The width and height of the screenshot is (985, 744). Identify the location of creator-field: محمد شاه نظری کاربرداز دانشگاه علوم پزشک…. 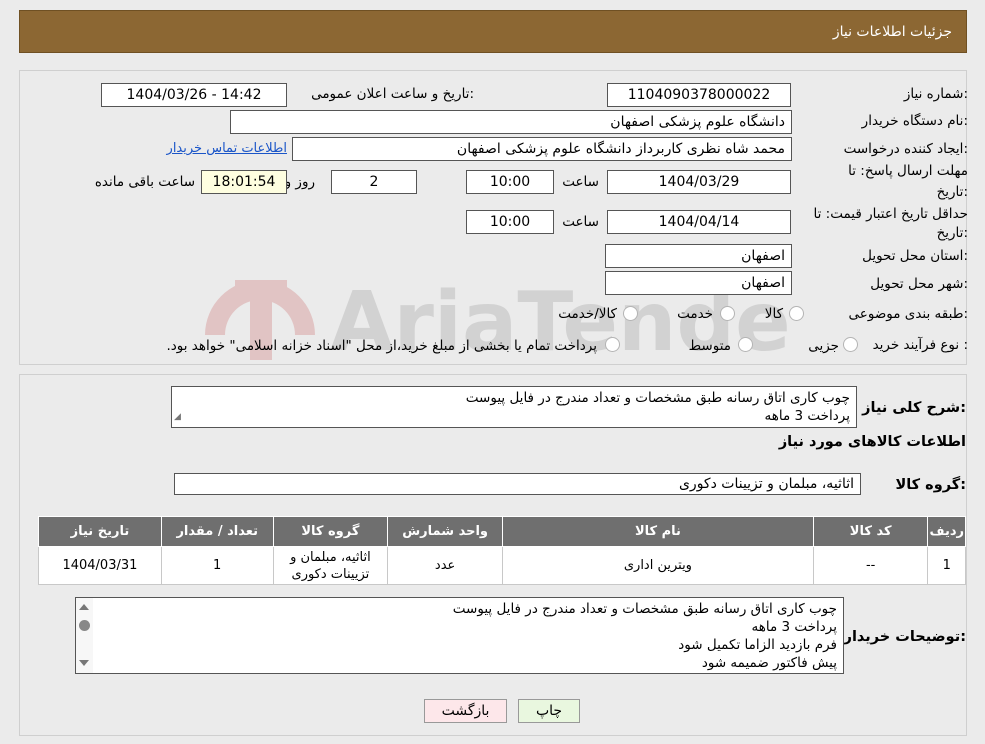
(542, 149).